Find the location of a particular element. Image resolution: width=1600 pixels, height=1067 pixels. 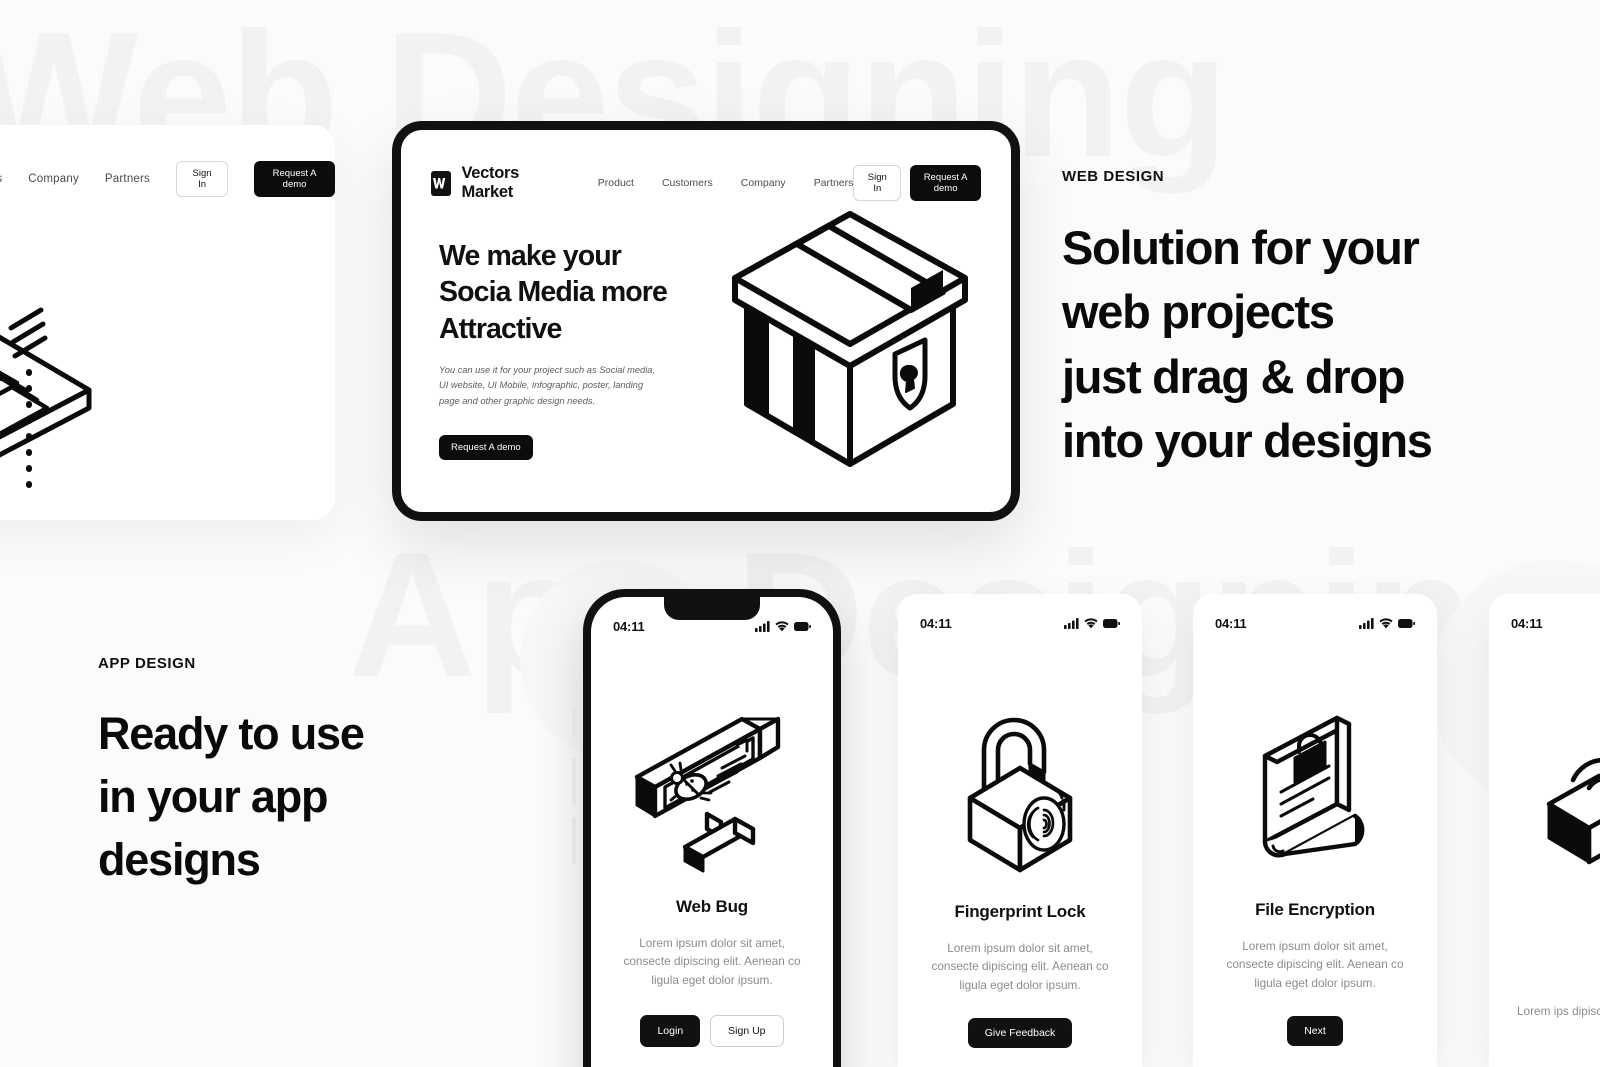

phone-mockup-partial: 04:11 Lorem ips dipisc is located at coordinates (1544, 830).